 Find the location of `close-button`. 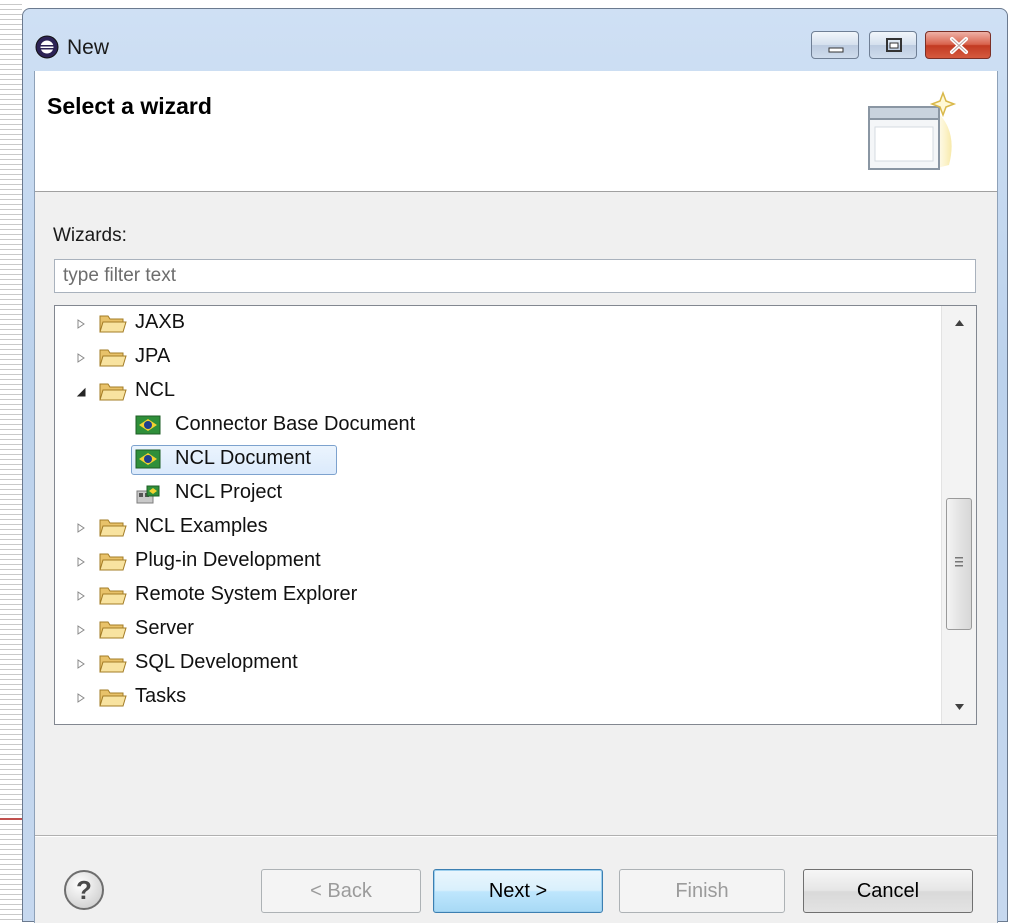

close-button is located at coordinates (958, 45).